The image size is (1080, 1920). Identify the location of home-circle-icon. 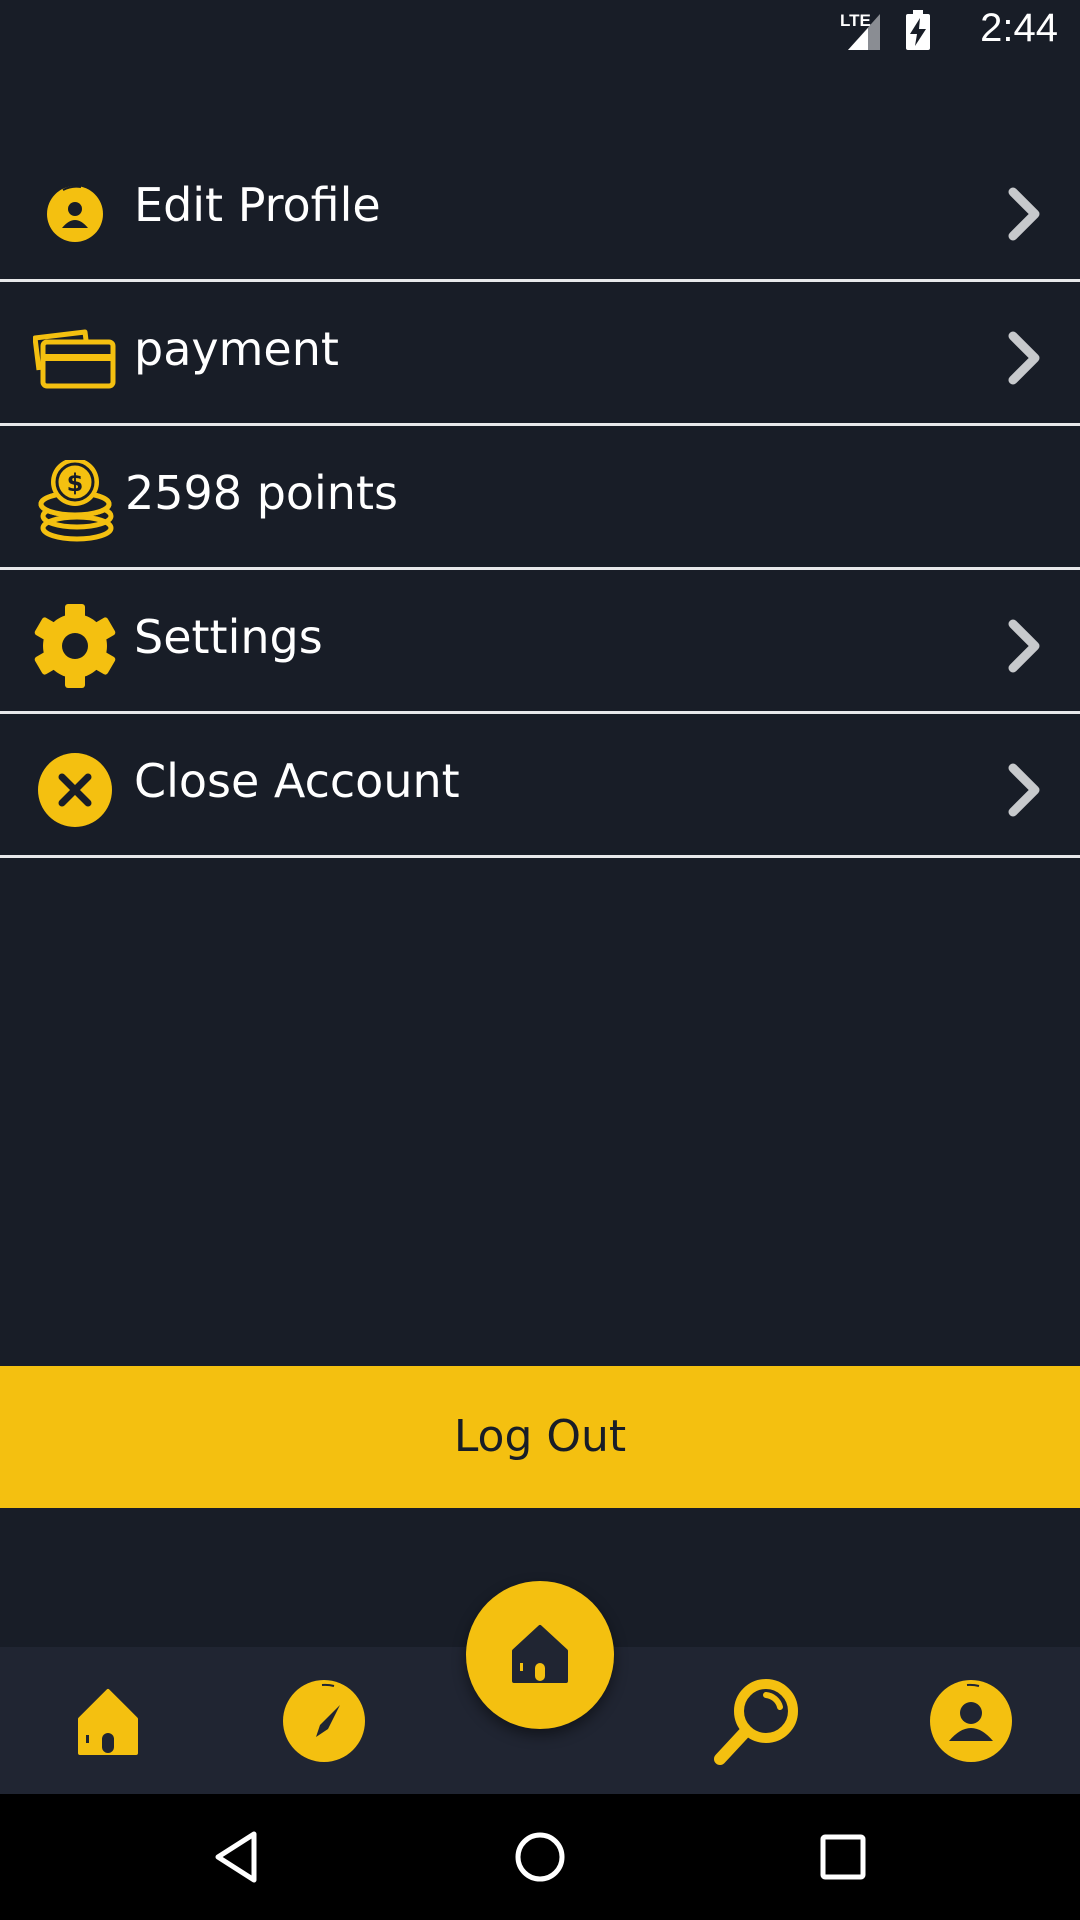
(540, 1857).